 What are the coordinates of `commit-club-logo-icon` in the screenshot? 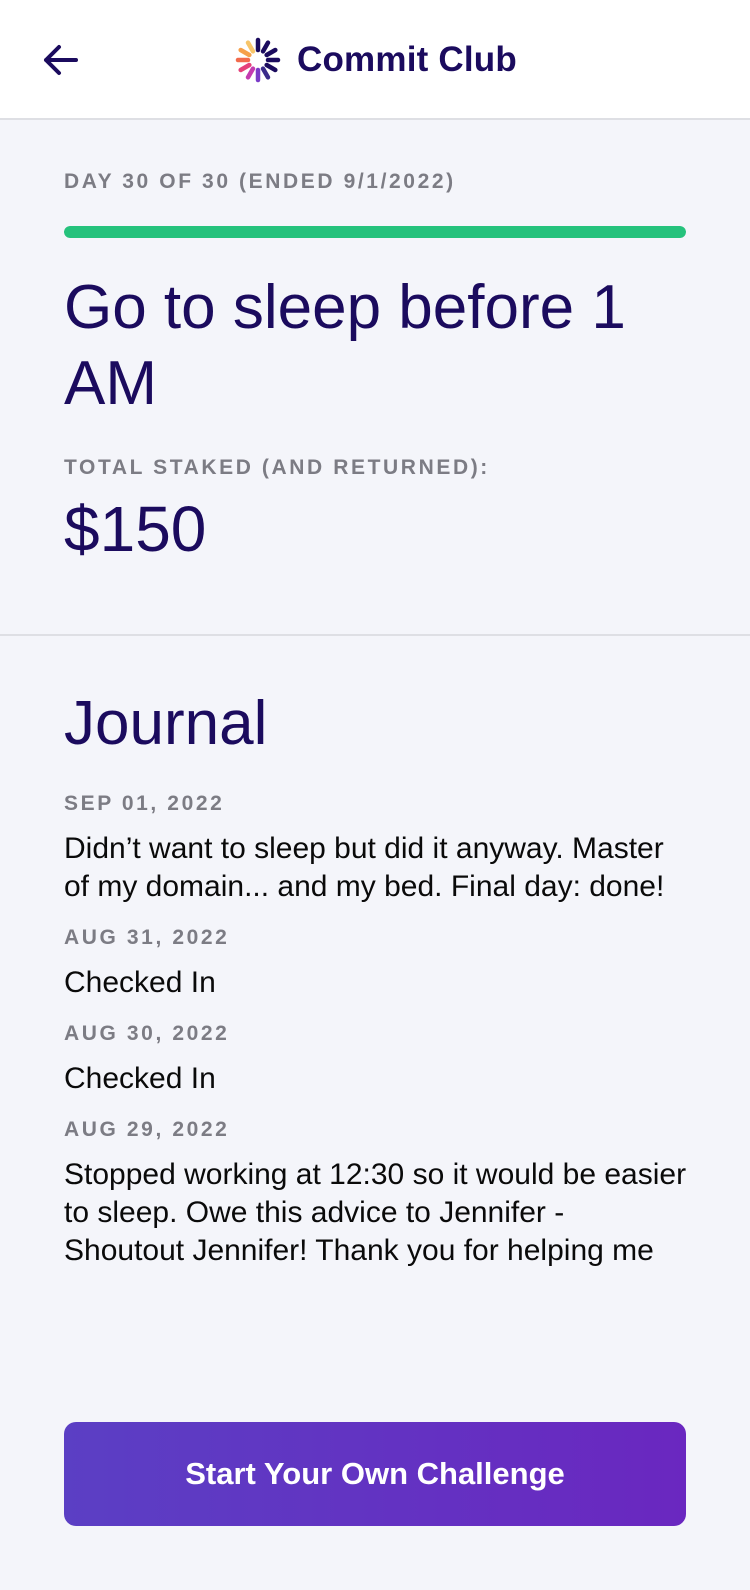 It's located at (258, 60).